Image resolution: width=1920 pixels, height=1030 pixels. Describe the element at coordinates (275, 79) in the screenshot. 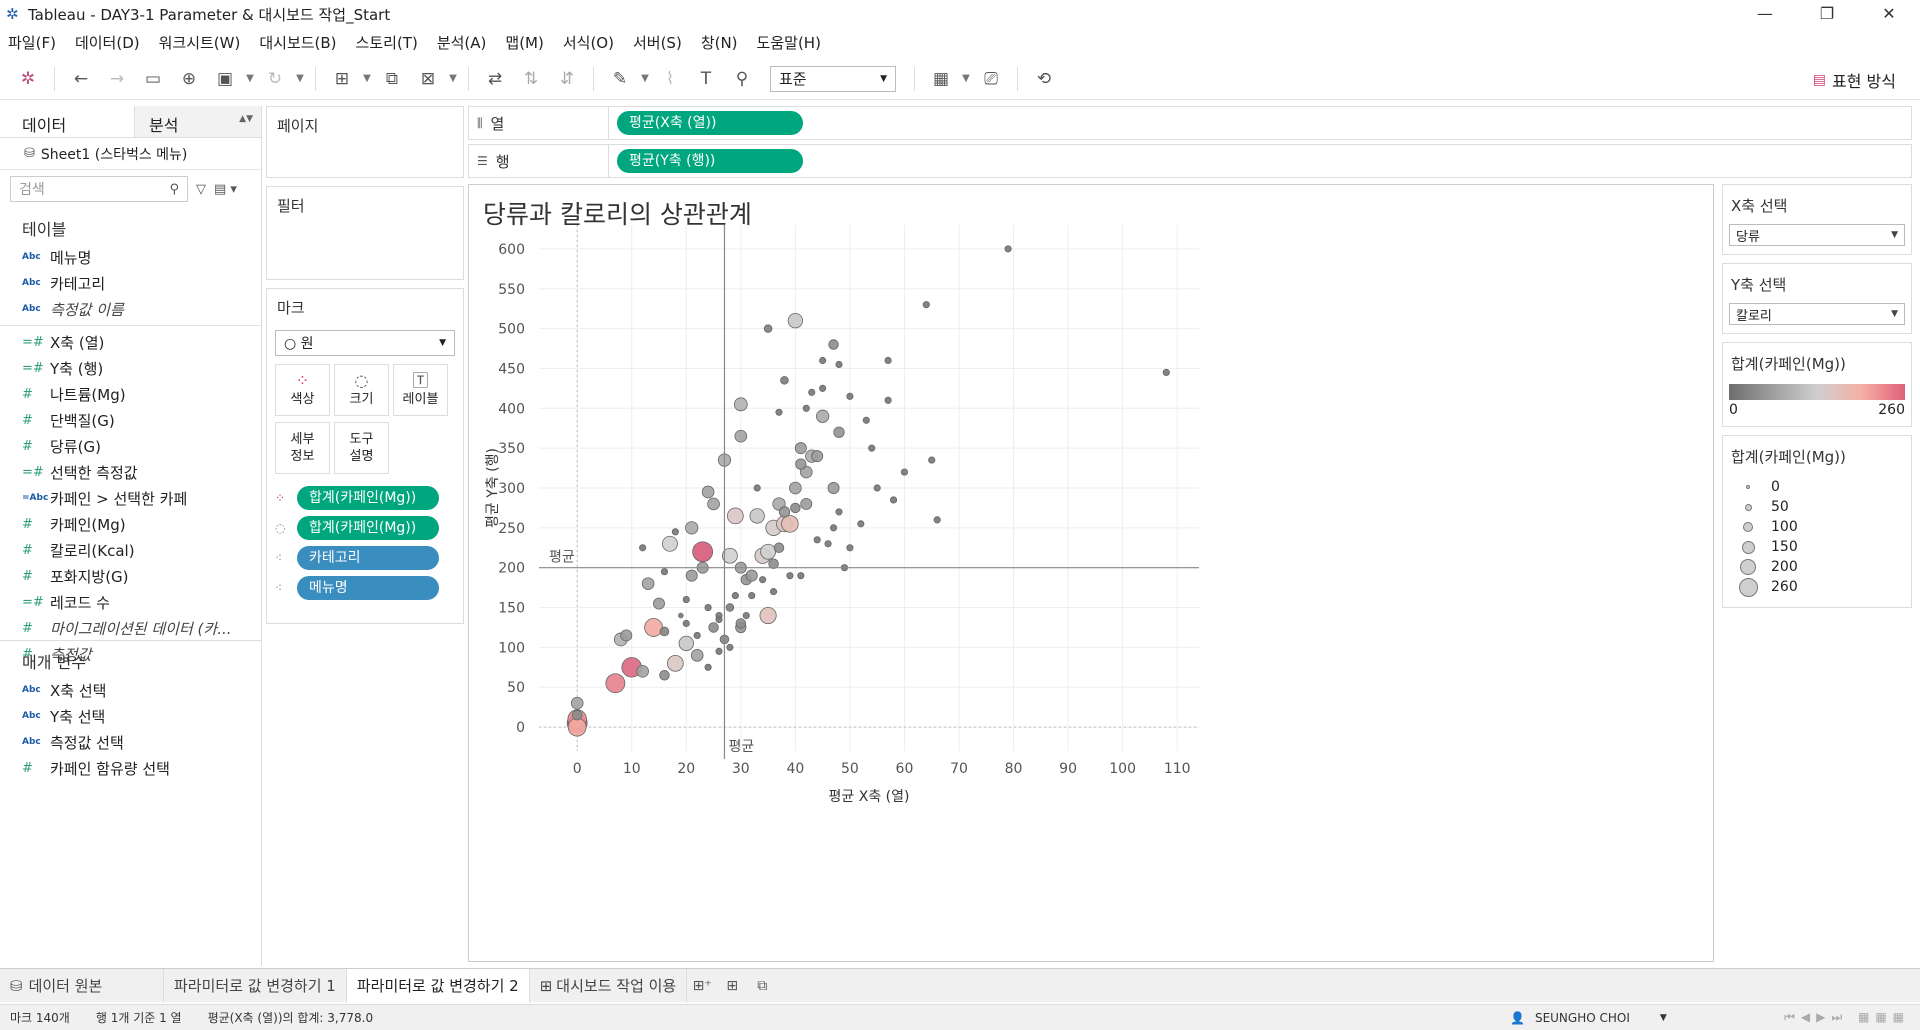

I see `refresh-icon: ↻` at that location.